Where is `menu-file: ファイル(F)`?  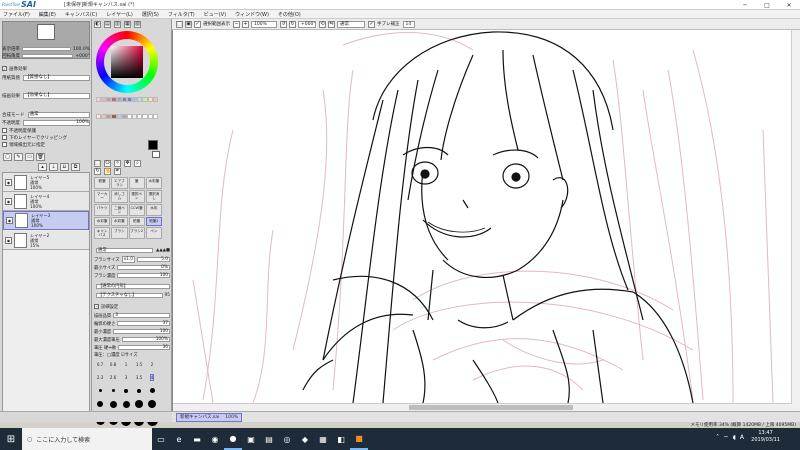 menu-file: ファイル(F) is located at coordinates (16, 14).